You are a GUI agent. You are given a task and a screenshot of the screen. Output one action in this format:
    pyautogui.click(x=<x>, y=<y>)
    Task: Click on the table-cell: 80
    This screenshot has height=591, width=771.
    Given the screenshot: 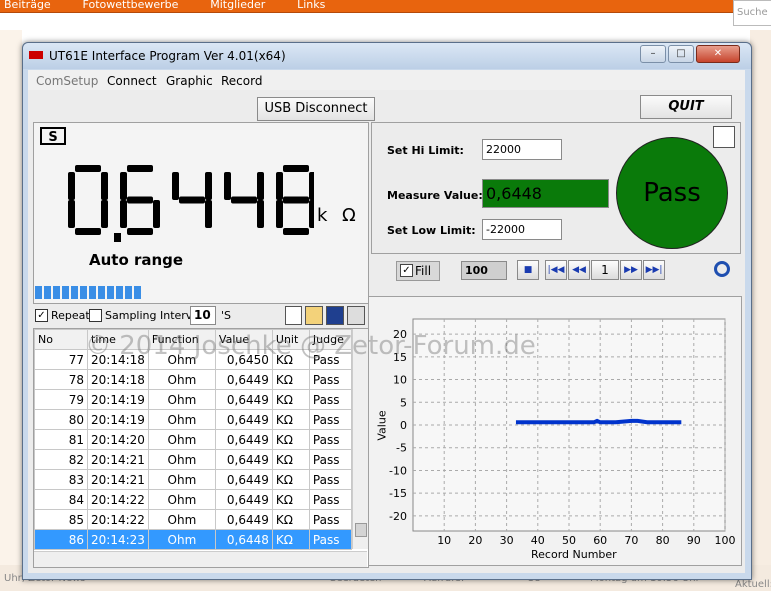 What is the action you would take?
    pyautogui.click(x=61, y=419)
    